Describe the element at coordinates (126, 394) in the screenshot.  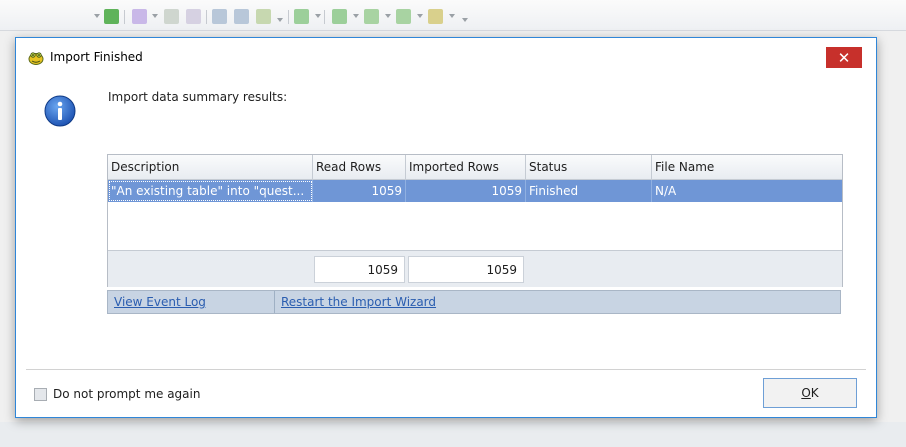
I see `do-not-prompt-label: Do not prompt me again` at that location.